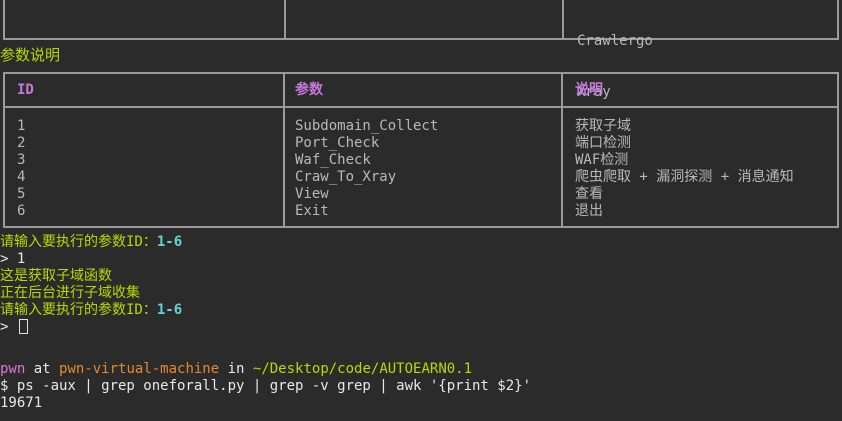 Image resolution: width=842 pixels, height=421 pixels. Describe the element at coordinates (25, 90) in the screenshot. I see `header-id: ID` at that location.